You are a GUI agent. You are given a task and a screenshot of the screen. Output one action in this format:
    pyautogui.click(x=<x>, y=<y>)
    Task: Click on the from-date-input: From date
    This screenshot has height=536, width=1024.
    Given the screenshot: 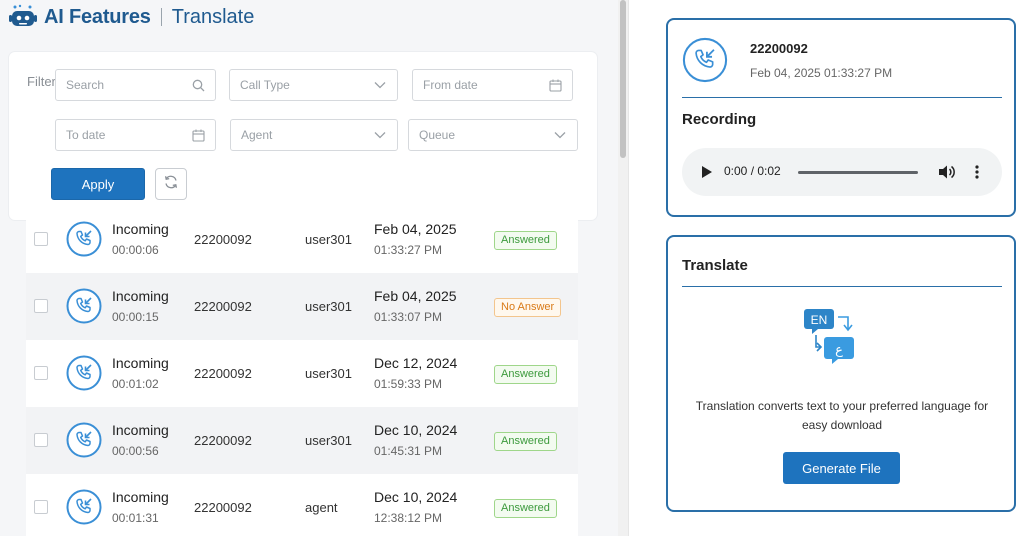 What is the action you would take?
    pyautogui.click(x=492, y=85)
    